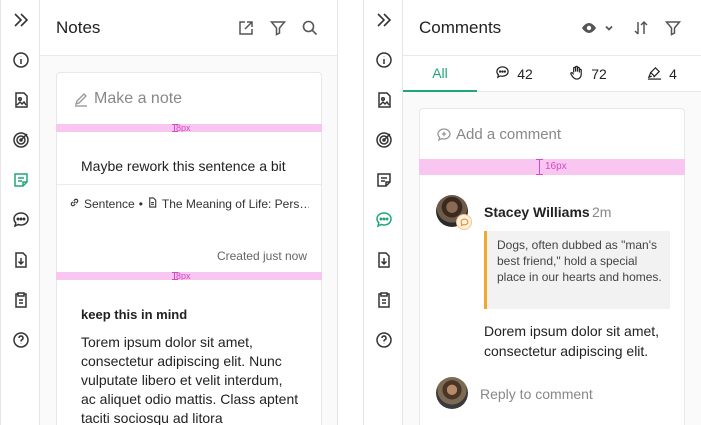  What do you see at coordinates (536, 394) in the screenshot?
I see `reply-input: Reply to comment` at bounding box center [536, 394].